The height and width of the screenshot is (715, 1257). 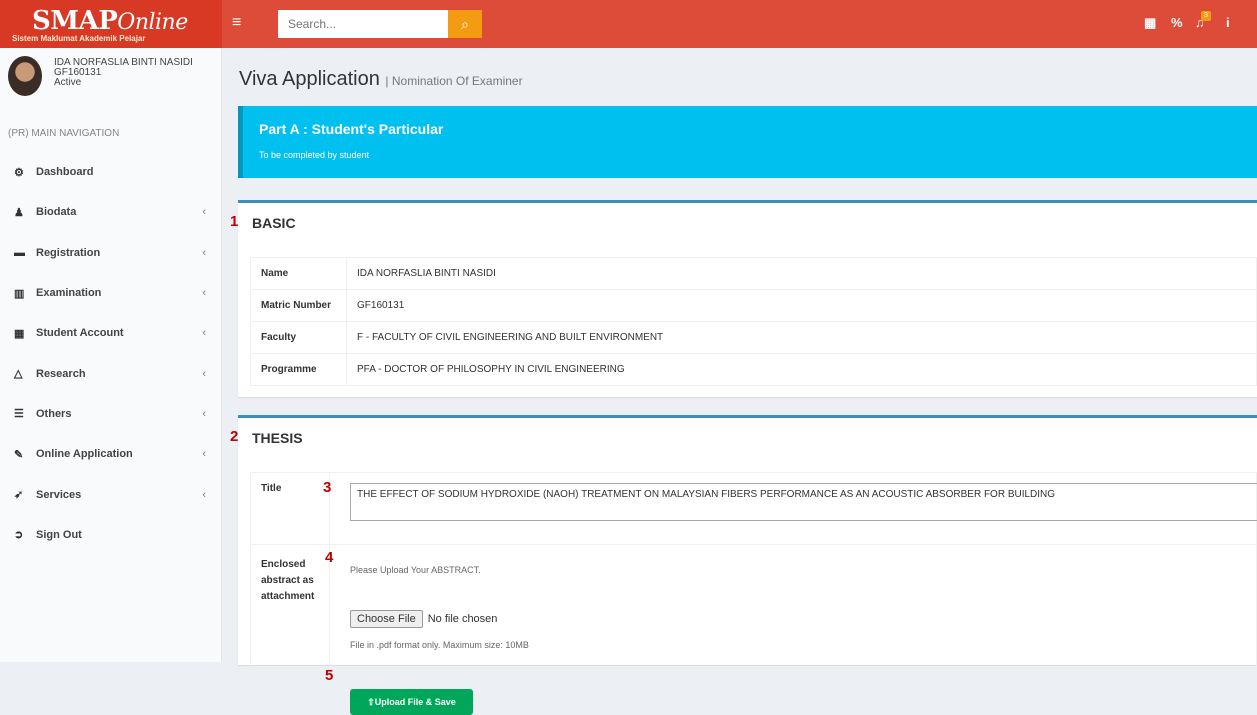 What do you see at coordinates (1228, 22) in the screenshot?
I see `info-icon: i` at bounding box center [1228, 22].